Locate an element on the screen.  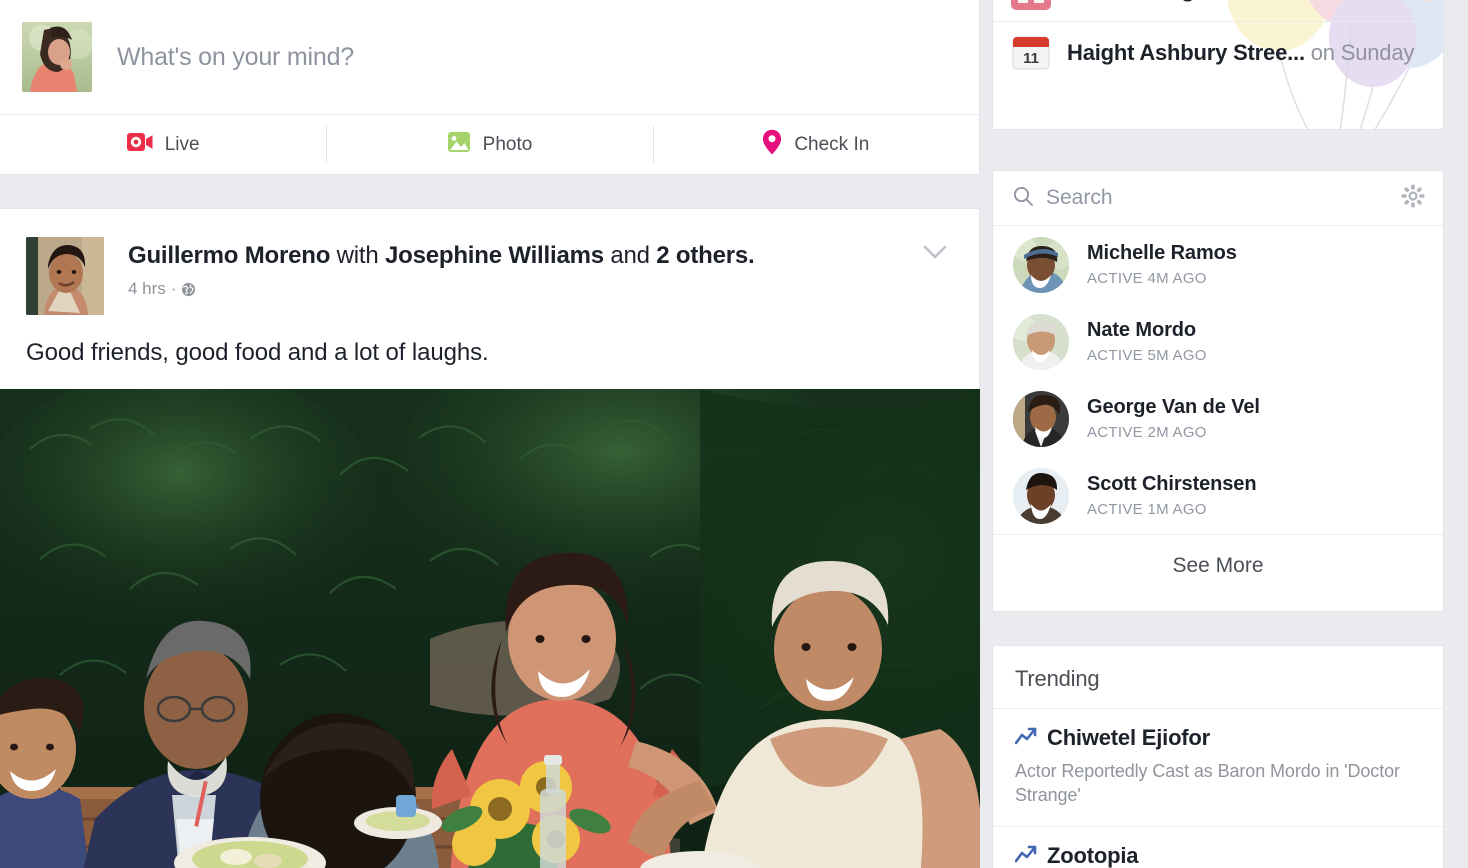
post-and-word: and is located at coordinates (630, 255).